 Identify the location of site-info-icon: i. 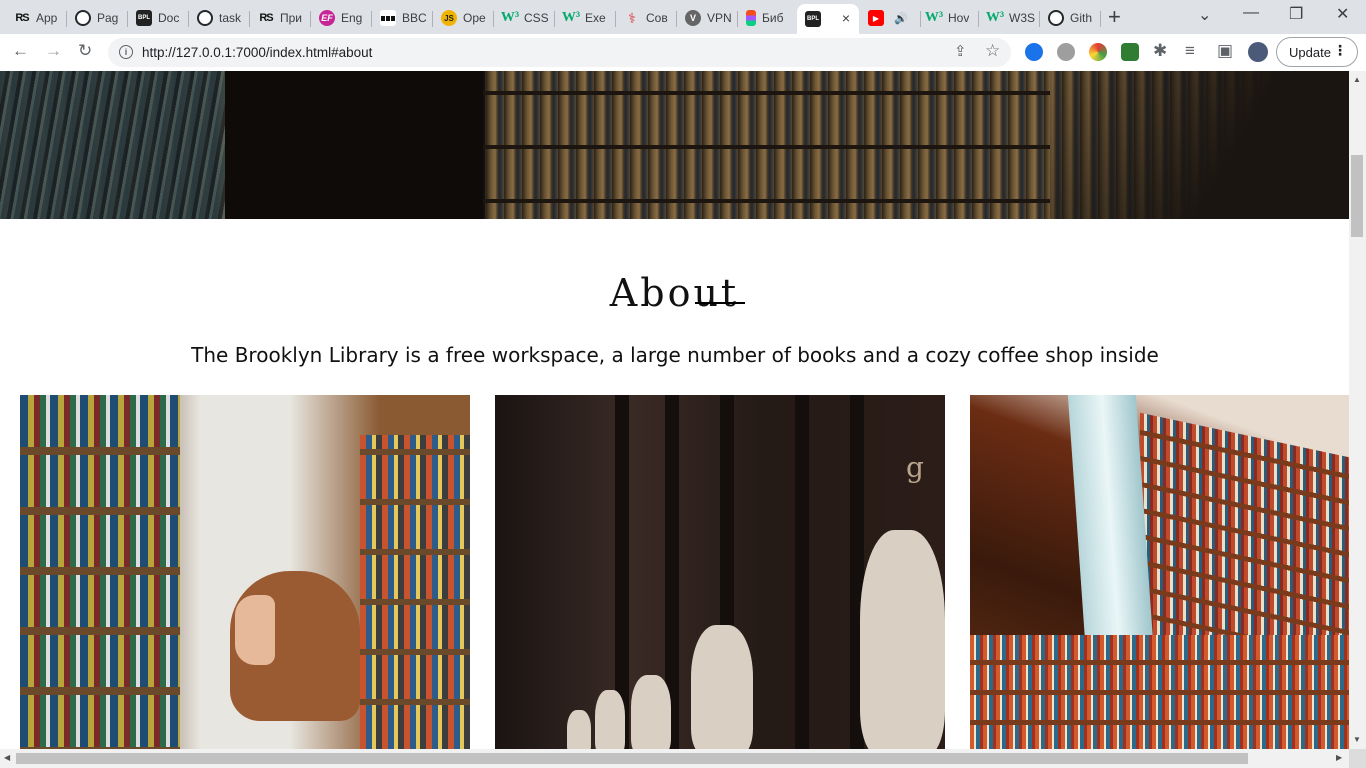
(126, 52).